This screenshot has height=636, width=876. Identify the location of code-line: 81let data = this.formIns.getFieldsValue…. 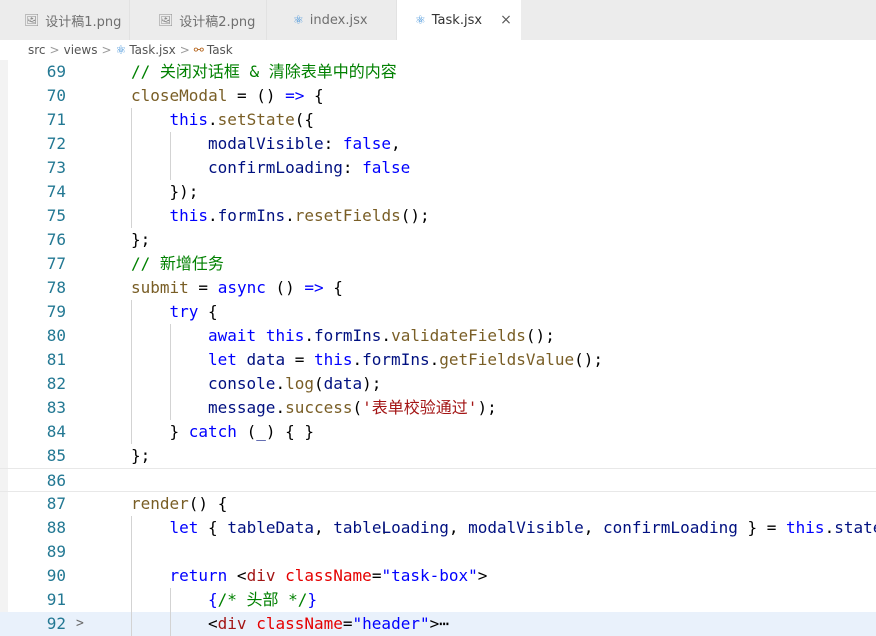
(438, 360).